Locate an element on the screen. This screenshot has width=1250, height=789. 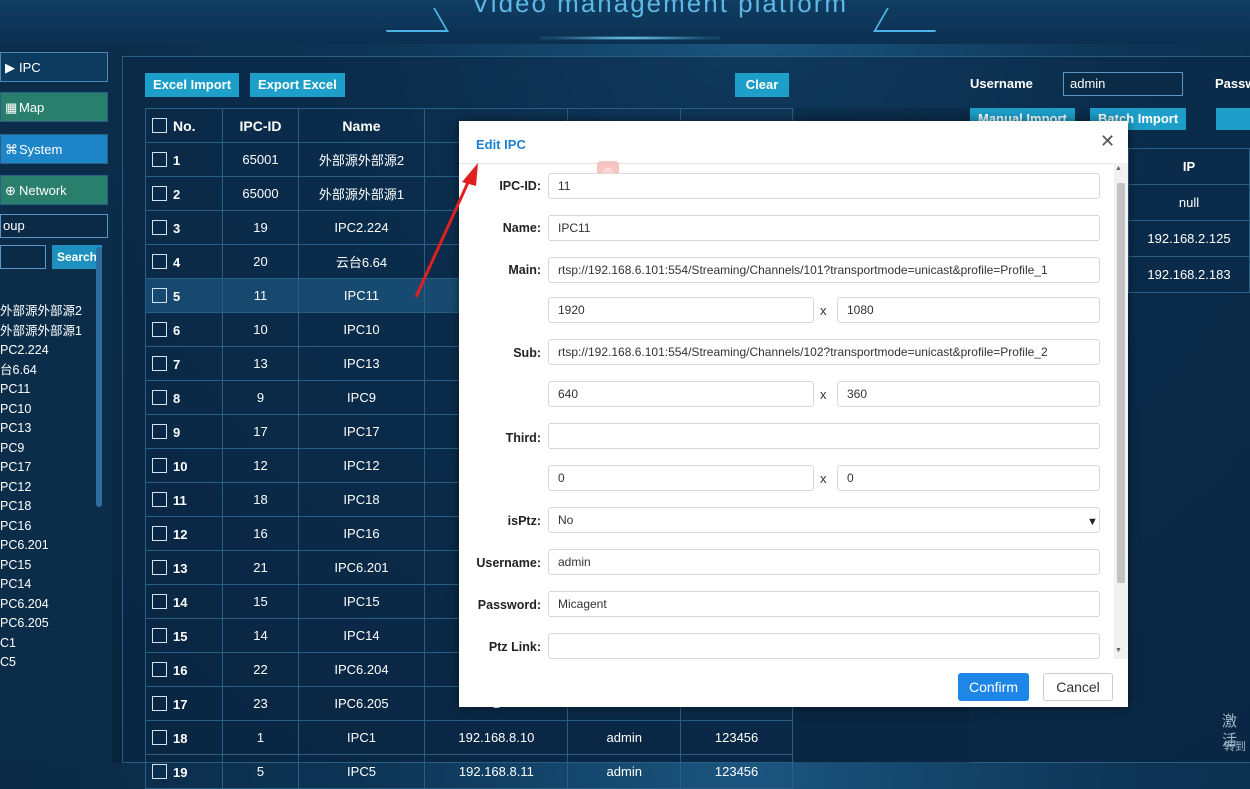
name-input: IPC11 is located at coordinates (824, 228).